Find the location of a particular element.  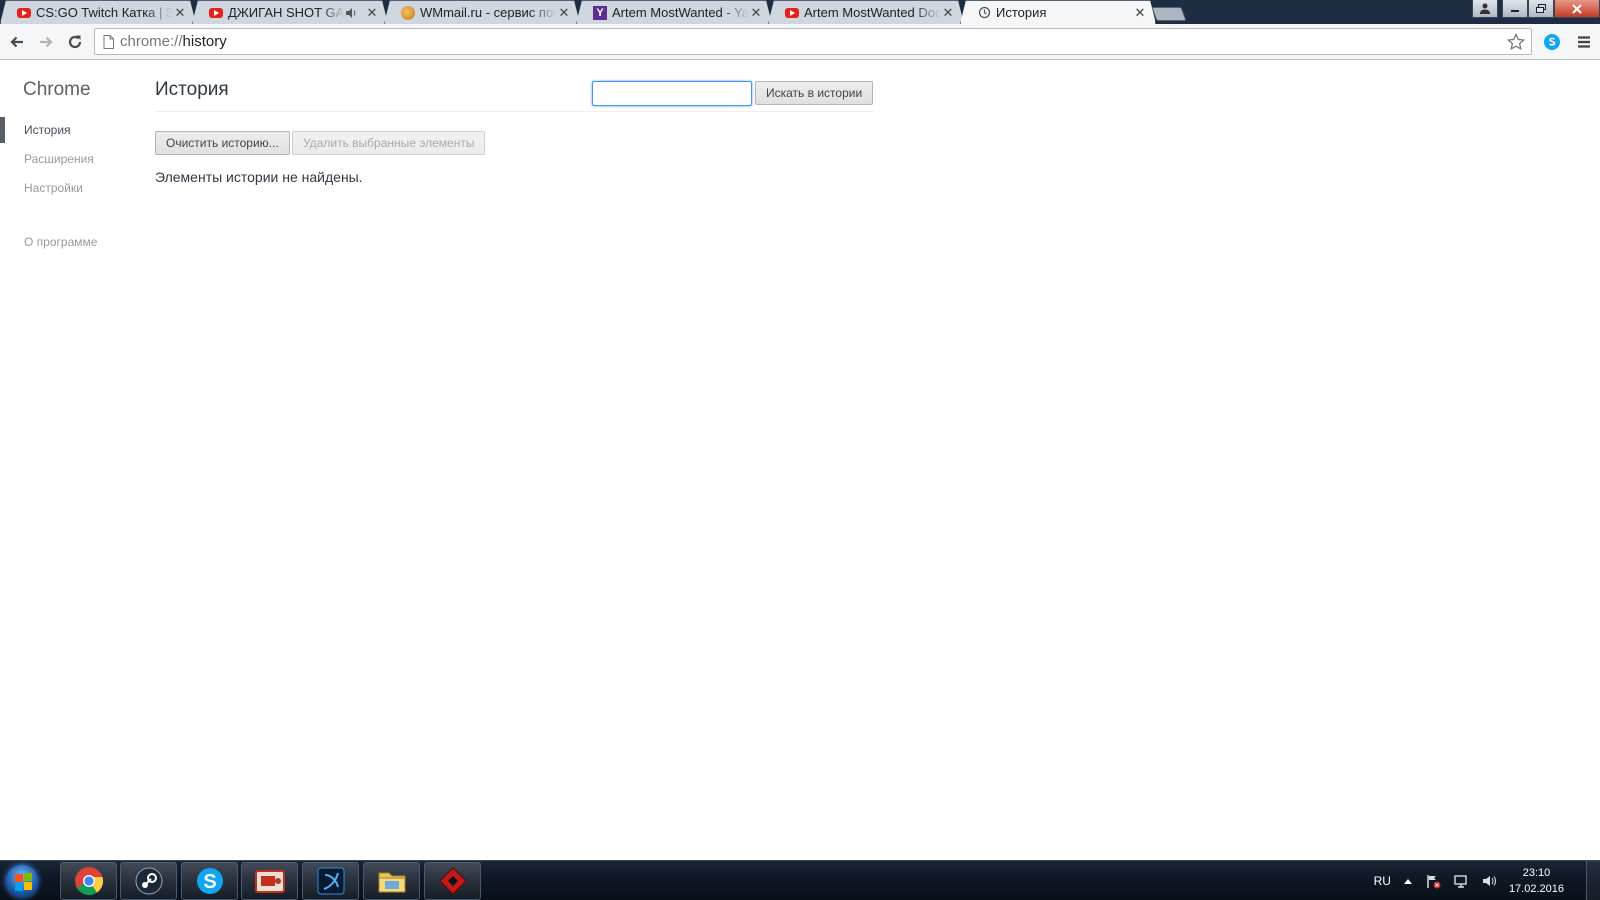

tab-dodge: Artem MostWanted Dodge ✕ is located at coordinates (866, 12).